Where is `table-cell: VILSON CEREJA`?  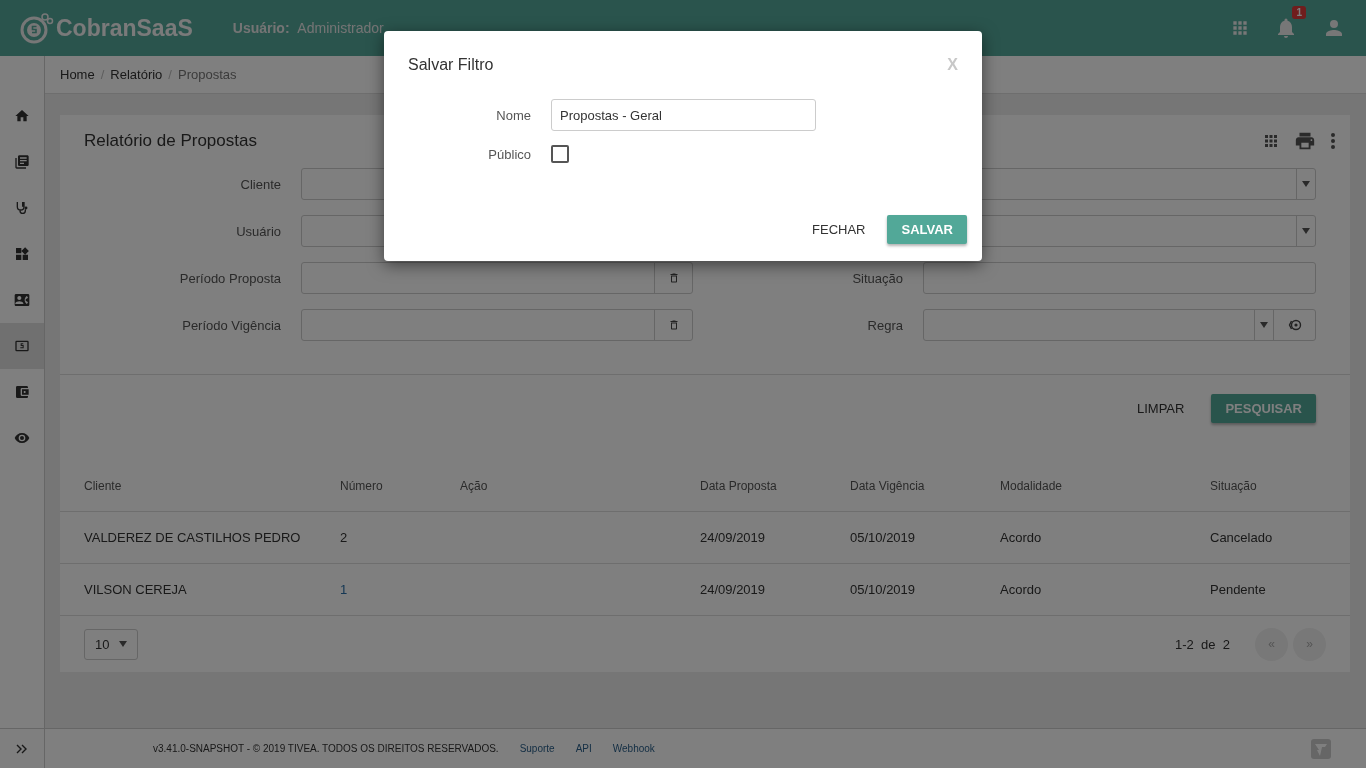 table-cell: VILSON CEREJA is located at coordinates (135, 589).